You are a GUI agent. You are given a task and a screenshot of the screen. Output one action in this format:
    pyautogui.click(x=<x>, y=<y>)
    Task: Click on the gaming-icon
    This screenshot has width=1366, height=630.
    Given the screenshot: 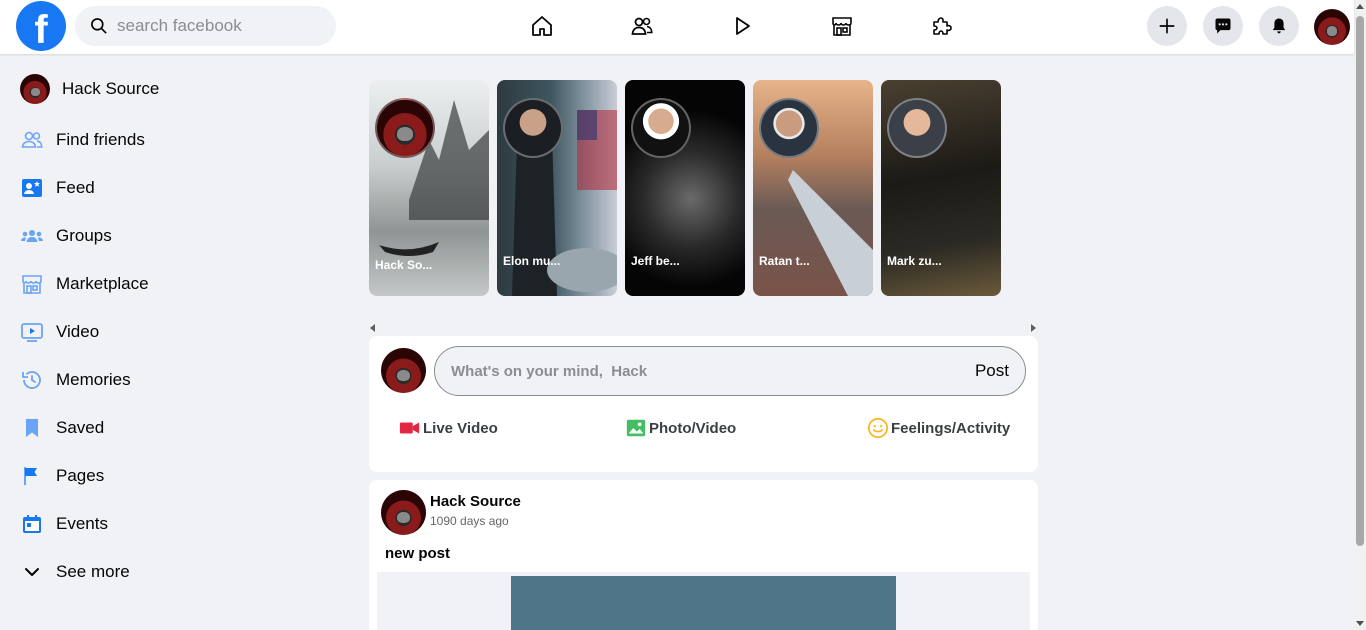 What is the action you would take?
    pyautogui.click(x=942, y=26)
    